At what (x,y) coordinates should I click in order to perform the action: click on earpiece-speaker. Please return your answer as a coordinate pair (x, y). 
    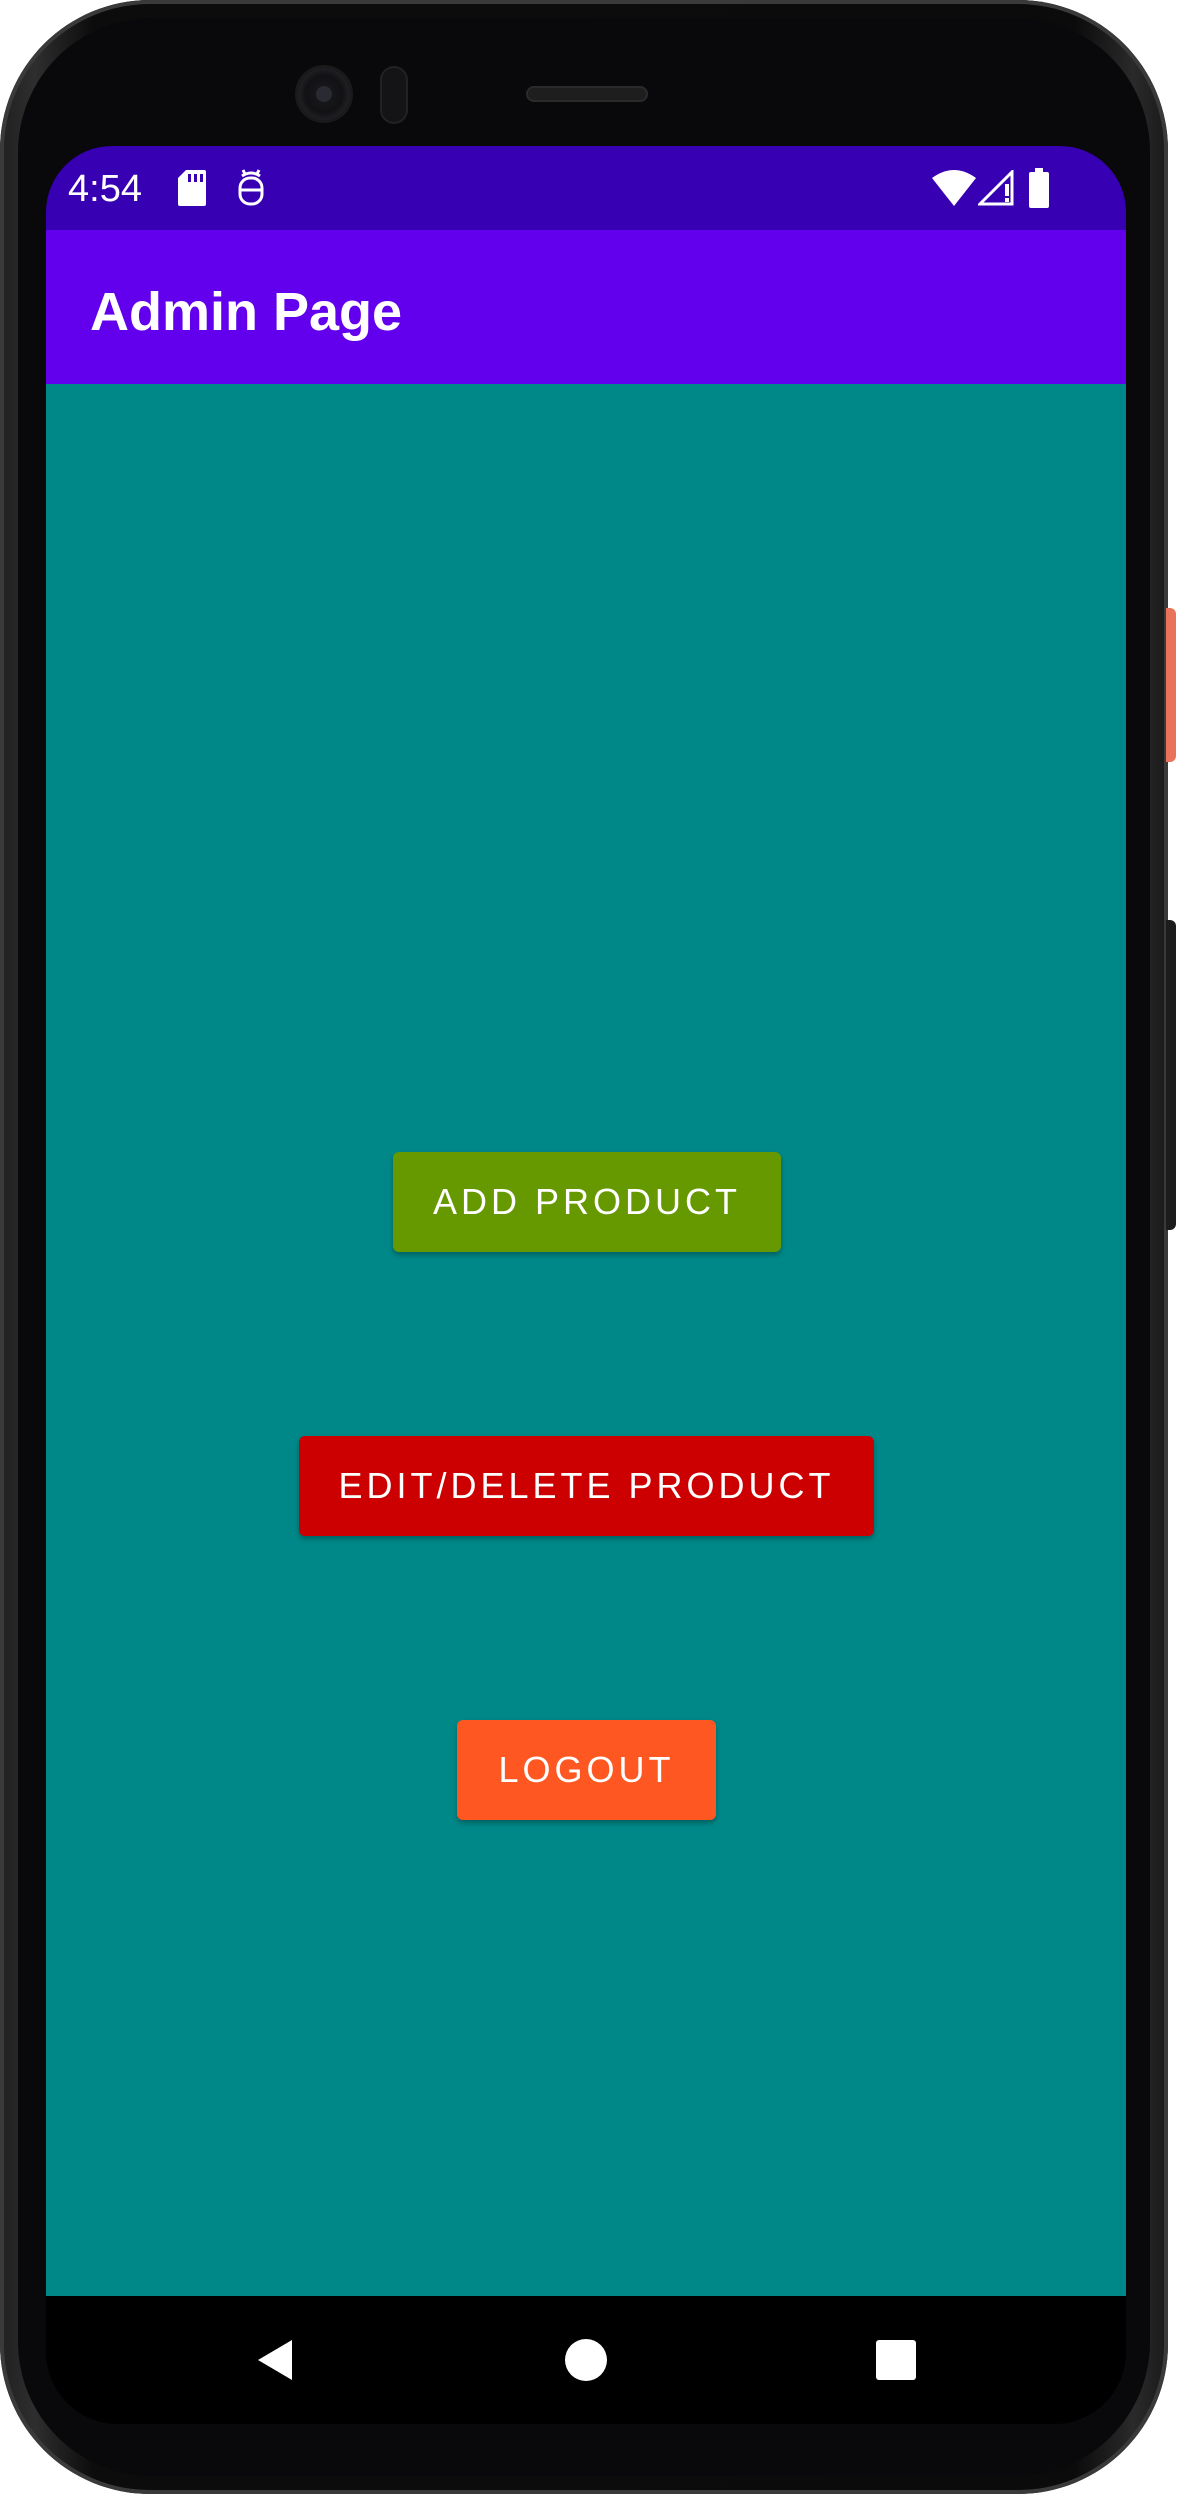
    Looking at the image, I should click on (587, 94).